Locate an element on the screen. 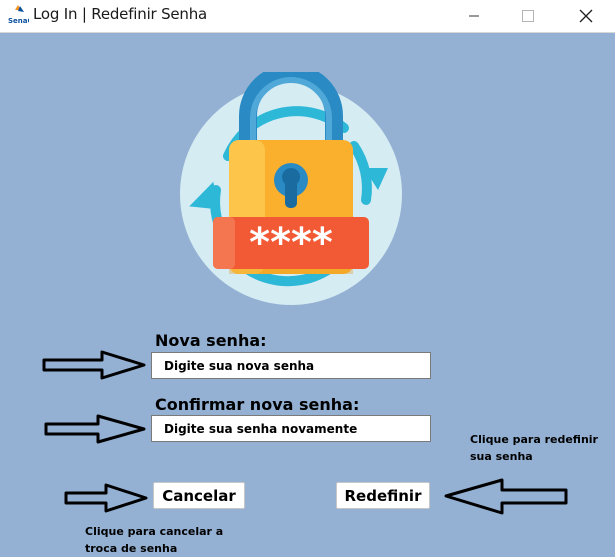  window-title: Log In | Redefinir Senha is located at coordinates (120, 14).